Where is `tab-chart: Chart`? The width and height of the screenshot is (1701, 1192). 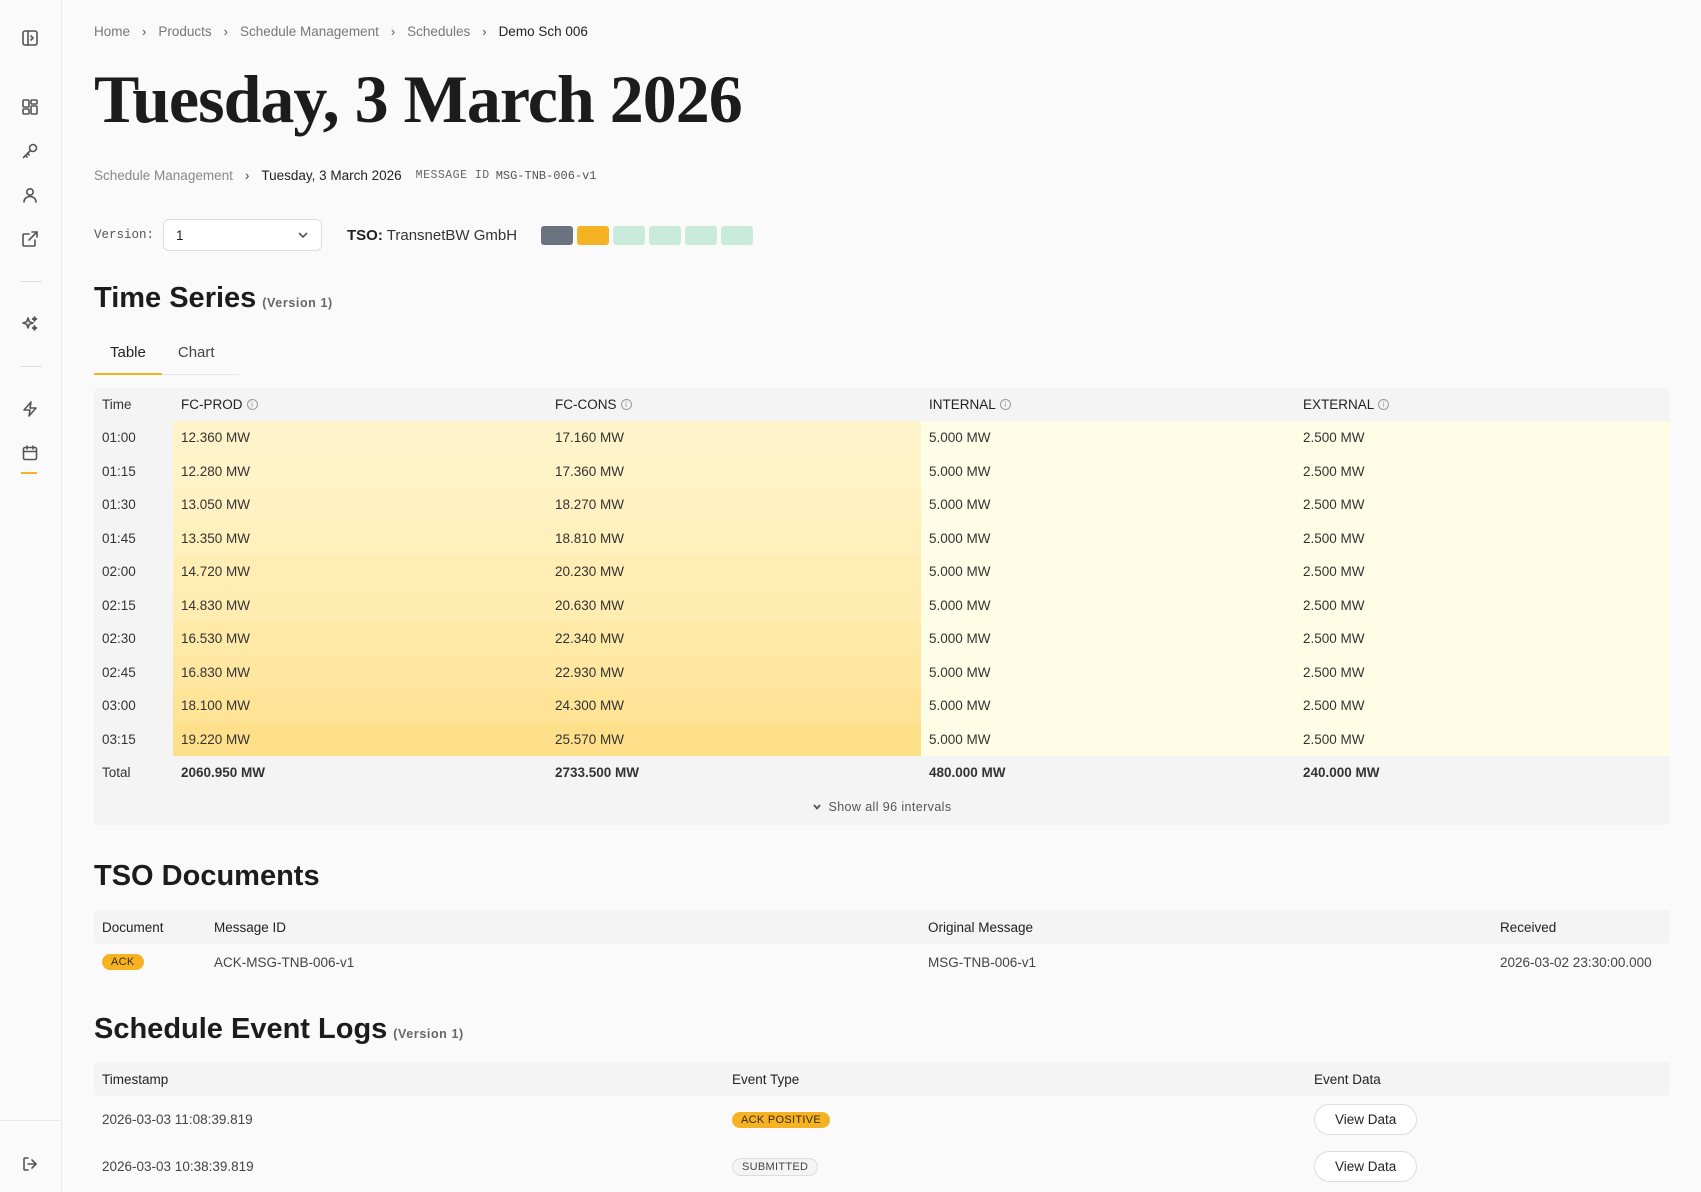
tab-chart: Chart is located at coordinates (196, 357).